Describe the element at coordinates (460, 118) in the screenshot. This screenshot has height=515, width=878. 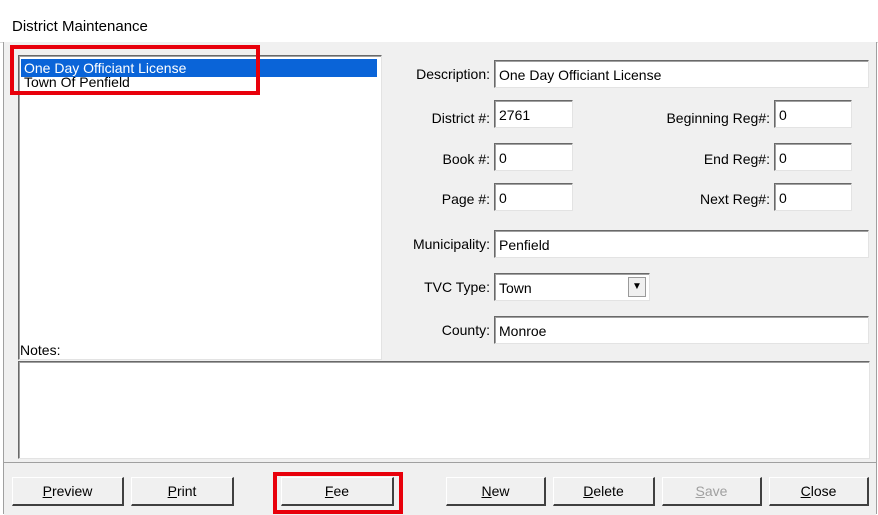
I see `district-number-label: District #:` at that location.